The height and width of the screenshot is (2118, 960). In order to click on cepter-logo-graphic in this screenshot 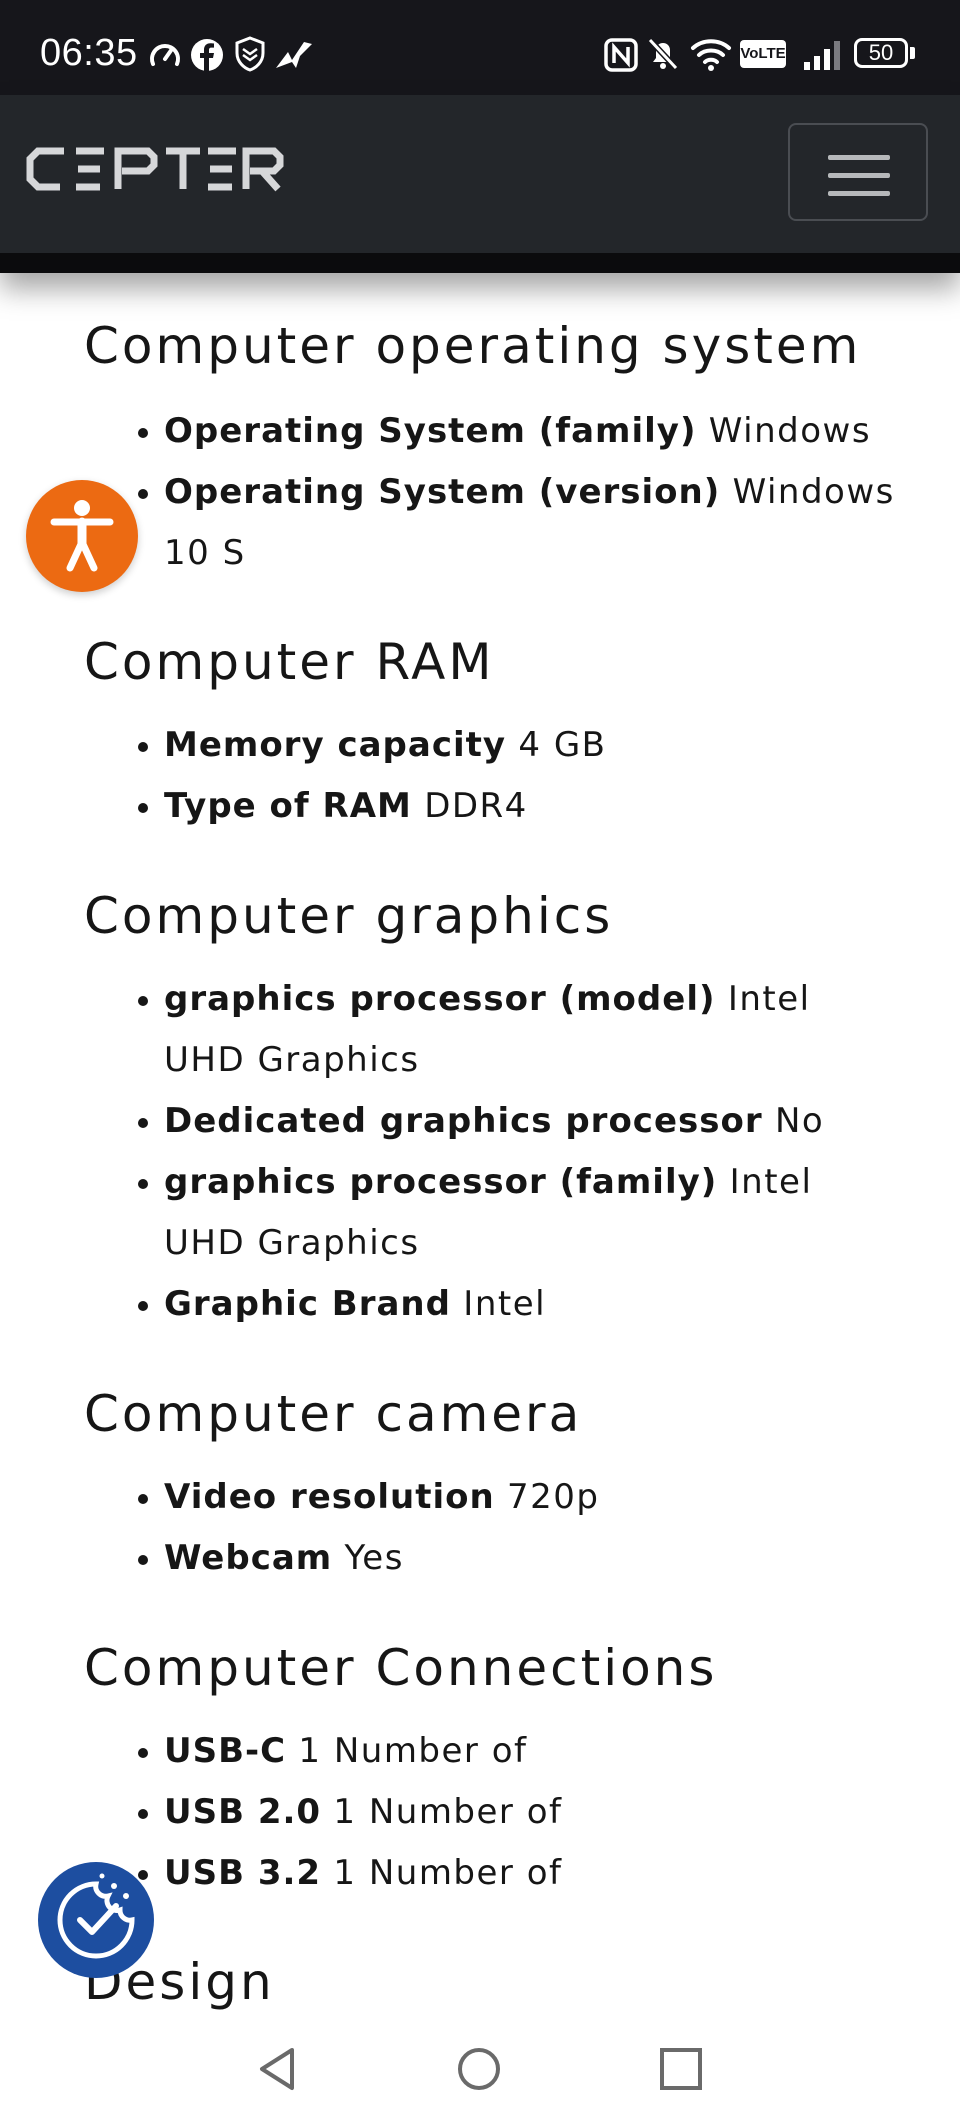, I will do `click(155, 169)`.